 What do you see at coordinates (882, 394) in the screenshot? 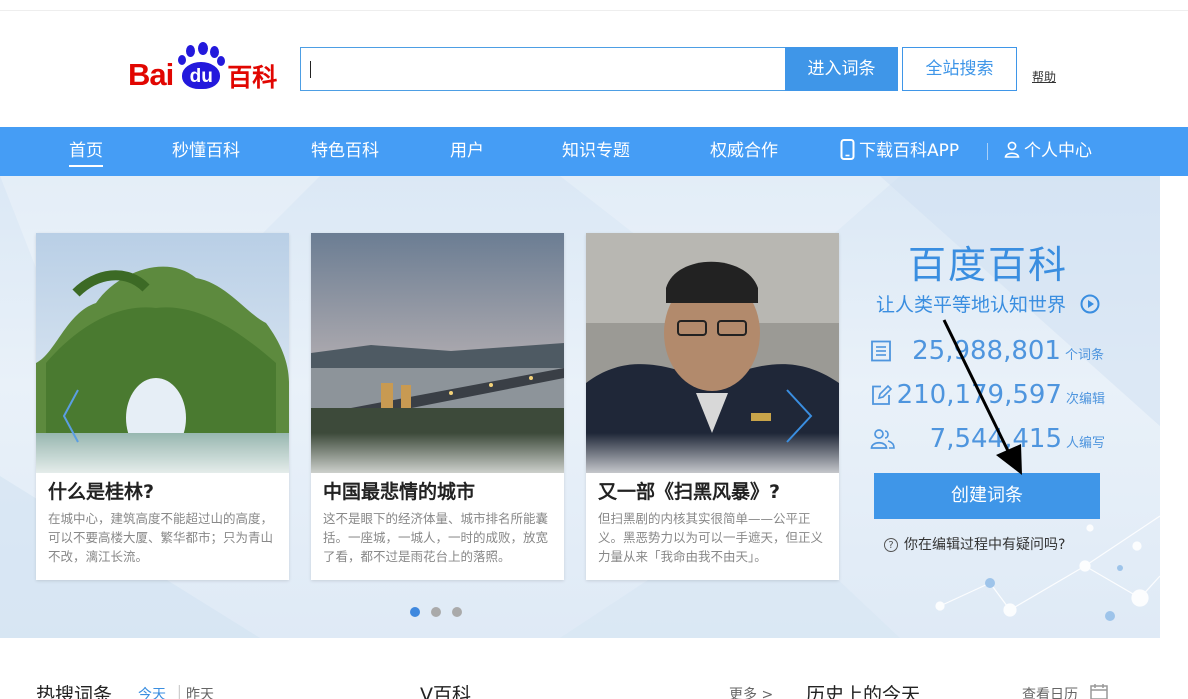
I see `edit-icon` at bounding box center [882, 394].